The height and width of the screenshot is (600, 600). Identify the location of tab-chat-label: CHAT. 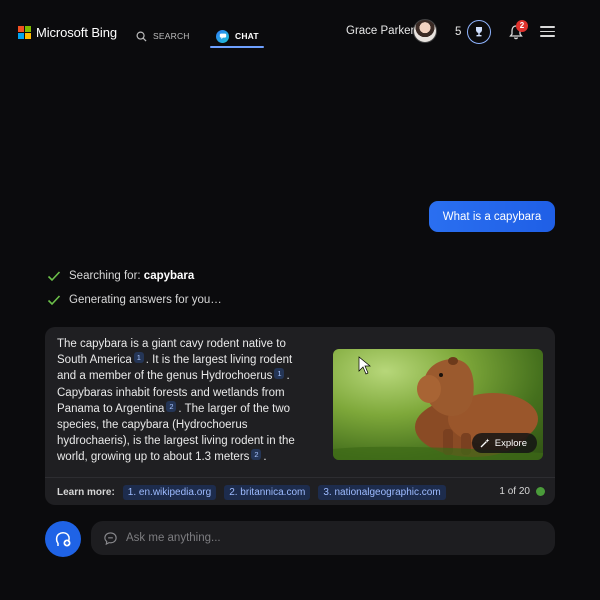
(247, 36).